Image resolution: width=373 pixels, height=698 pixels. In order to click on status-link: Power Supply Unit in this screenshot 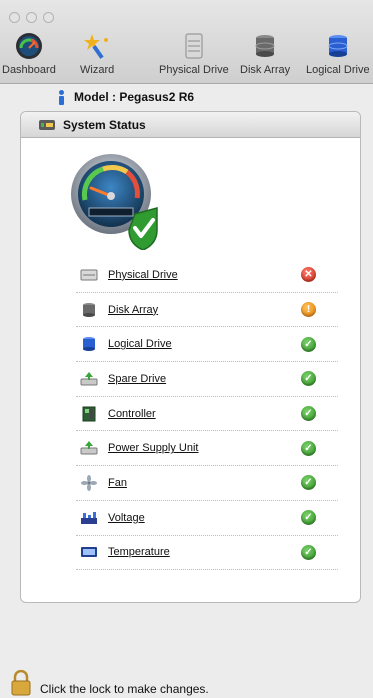, I will do `click(153, 448)`.